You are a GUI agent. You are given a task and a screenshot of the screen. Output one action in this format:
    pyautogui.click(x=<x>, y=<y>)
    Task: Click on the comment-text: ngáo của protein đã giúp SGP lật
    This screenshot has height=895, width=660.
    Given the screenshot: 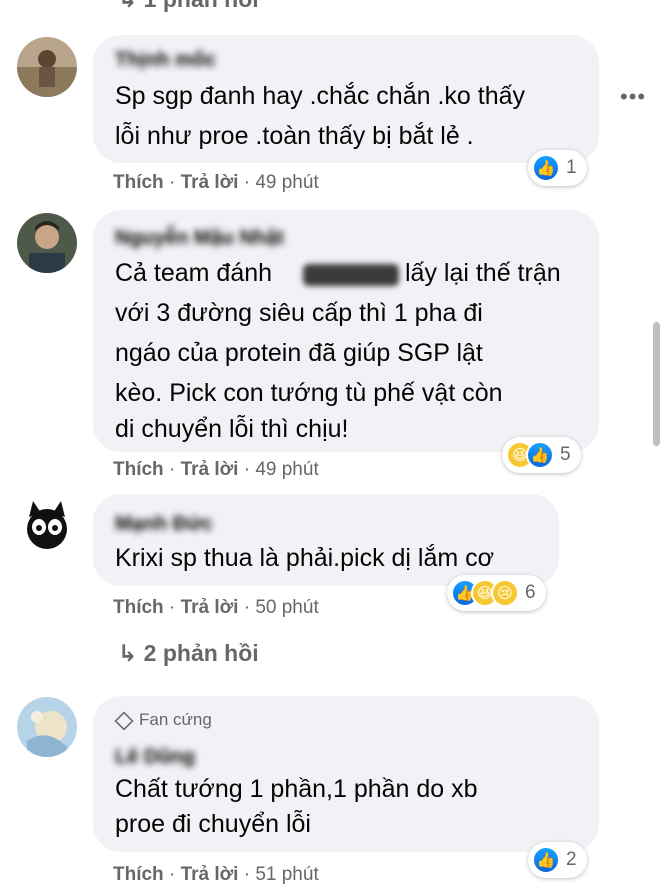 What is the action you would take?
    pyautogui.click(x=299, y=353)
    